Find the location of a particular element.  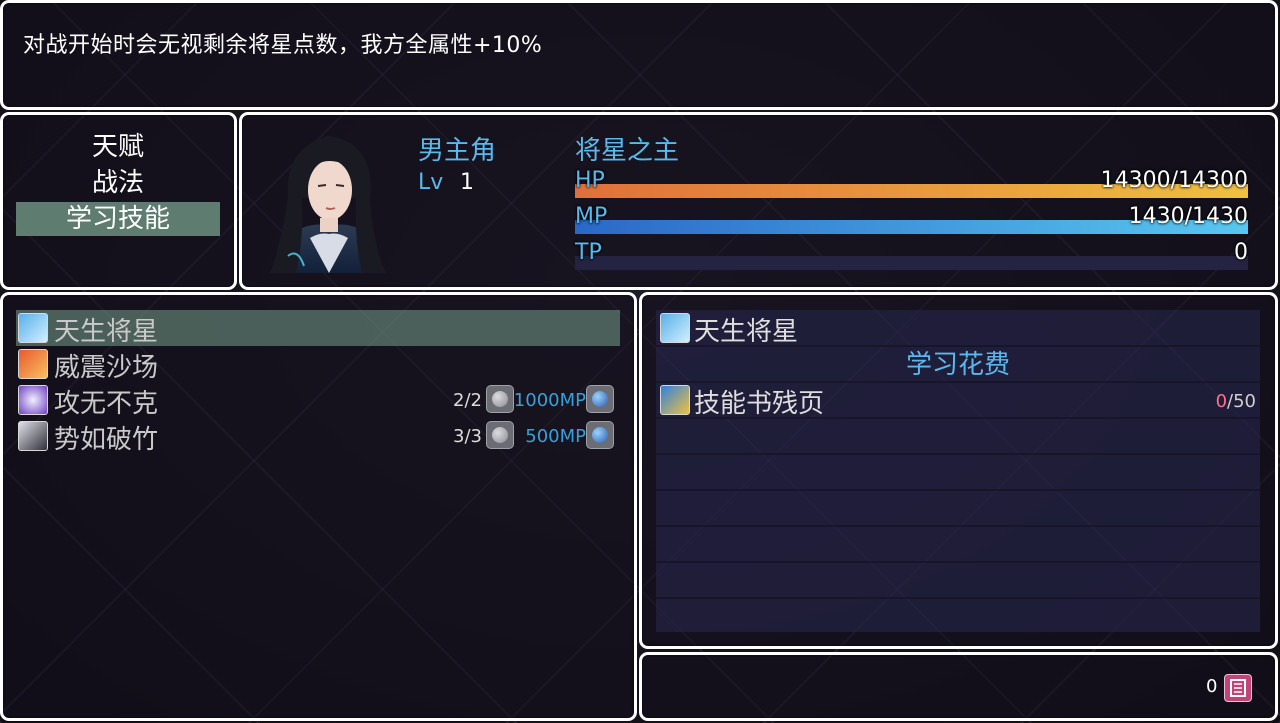

skill-cost: 1000MP is located at coordinates (549, 400).